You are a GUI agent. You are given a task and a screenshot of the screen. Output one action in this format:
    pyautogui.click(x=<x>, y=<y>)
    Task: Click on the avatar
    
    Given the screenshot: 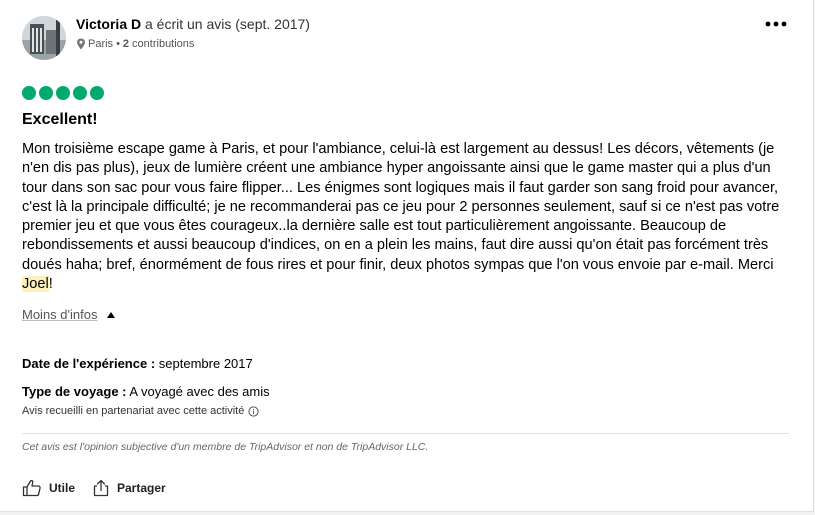 What is the action you would take?
    pyautogui.click(x=44, y=38)
    